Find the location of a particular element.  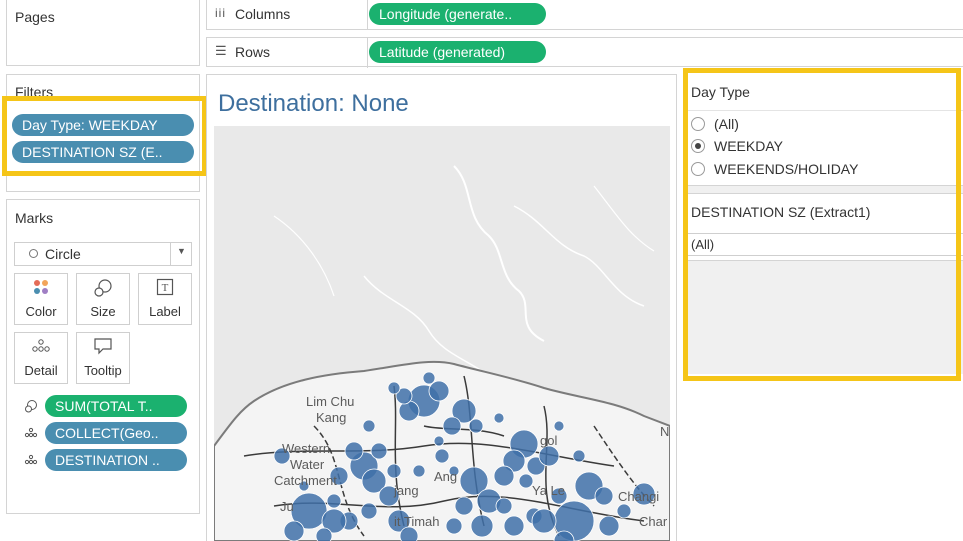

map-label-char: Char is located at coordinates (653, 521).